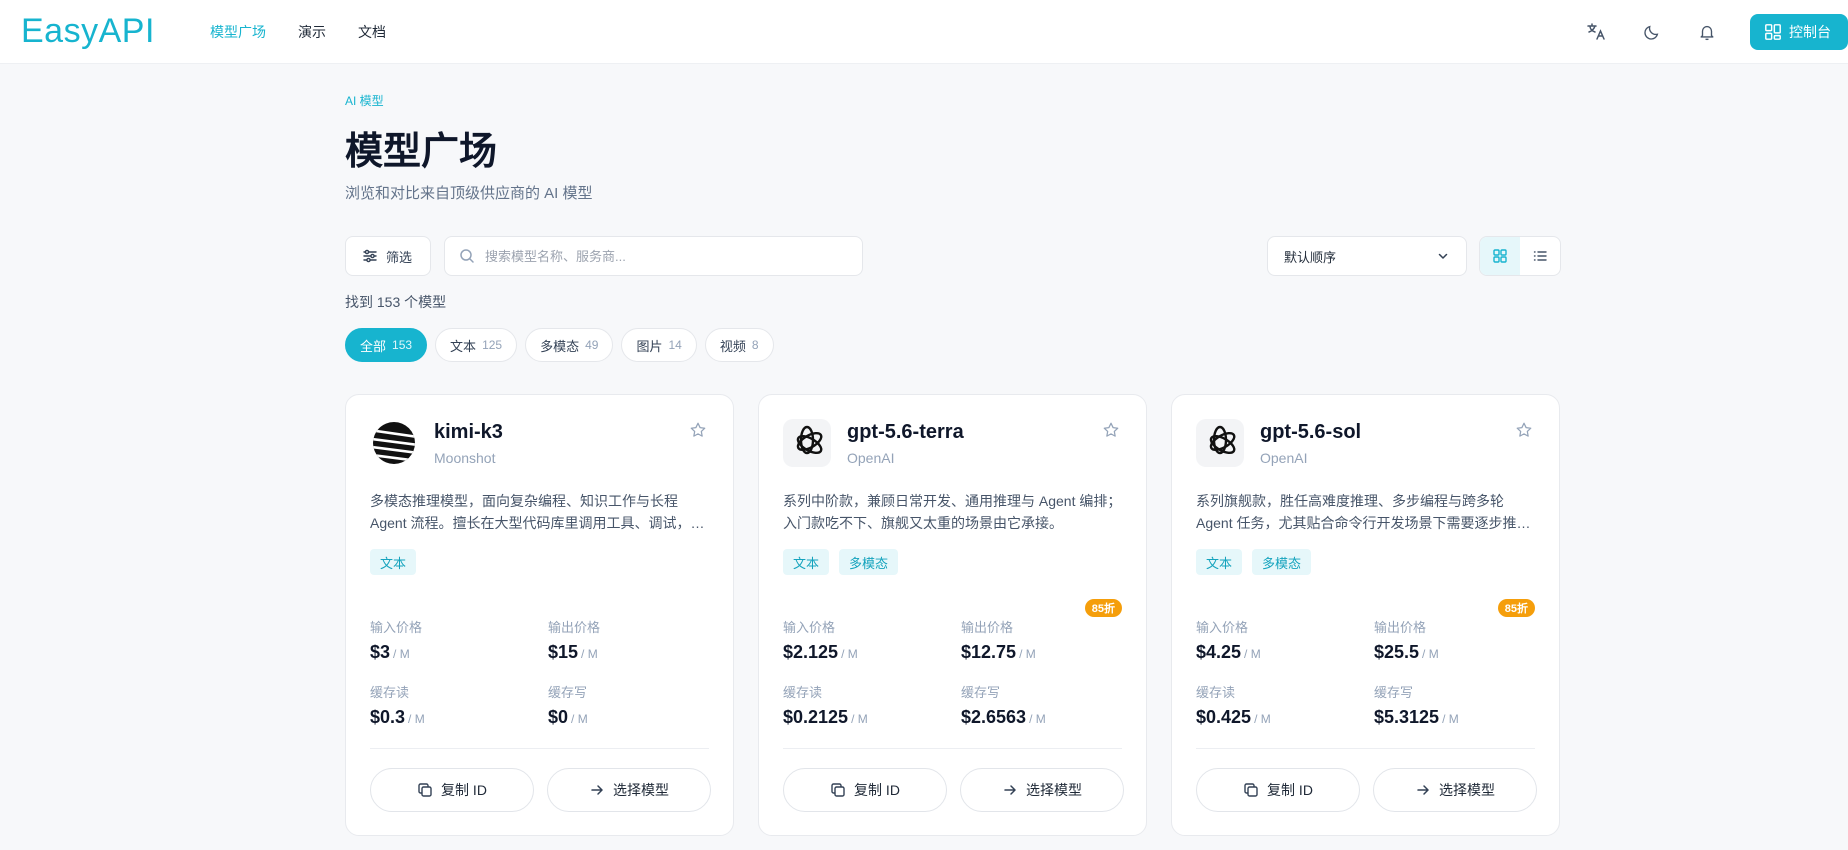 Image resolution: width=1848 pixels, height=850 pixels. I want to click on sliders-icon, so click(370, 256).